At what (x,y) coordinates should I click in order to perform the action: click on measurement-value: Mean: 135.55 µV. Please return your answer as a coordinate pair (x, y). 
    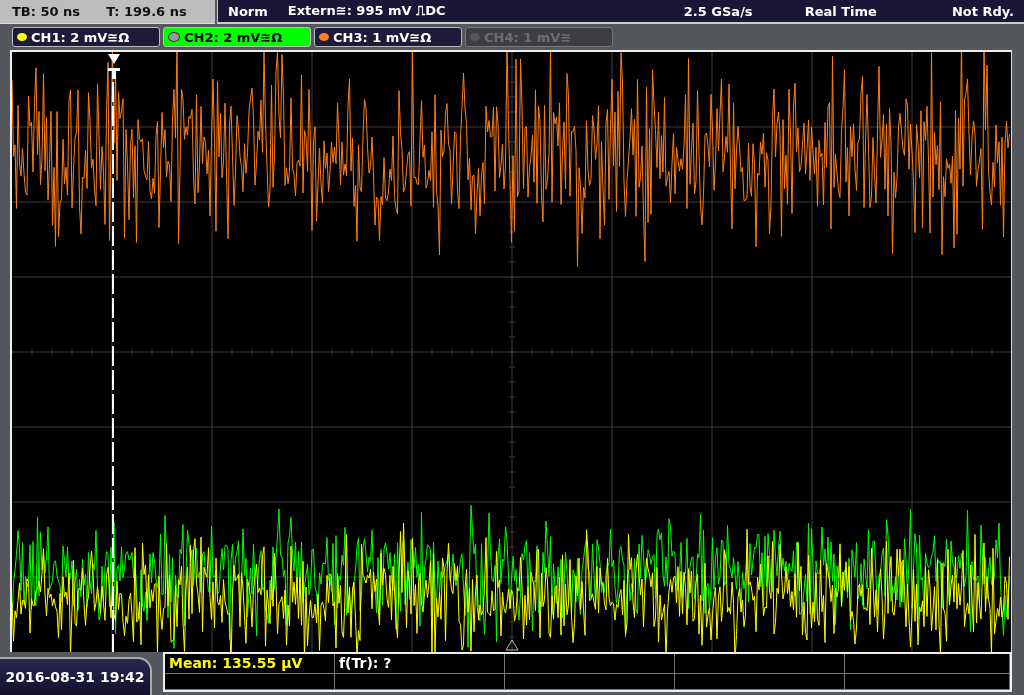
    Looking at the image, I should click on (236, 663).